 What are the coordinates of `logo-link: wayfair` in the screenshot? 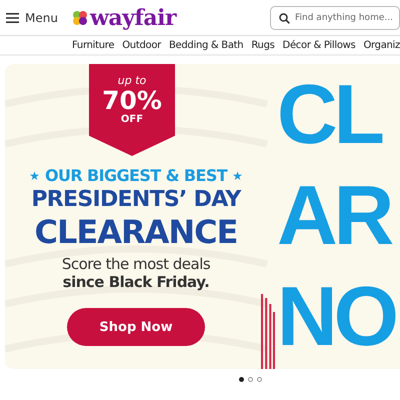 It's located at (124, 17).